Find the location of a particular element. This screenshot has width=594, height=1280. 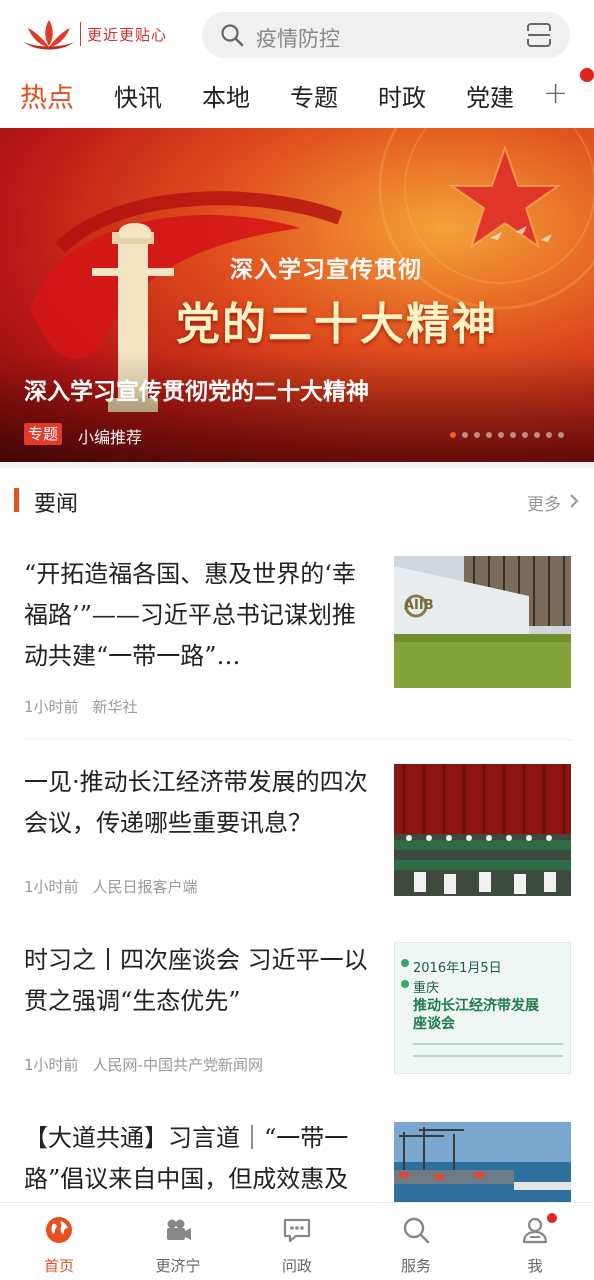

nav-home: 首页 is located at coordinates (59, 1241).